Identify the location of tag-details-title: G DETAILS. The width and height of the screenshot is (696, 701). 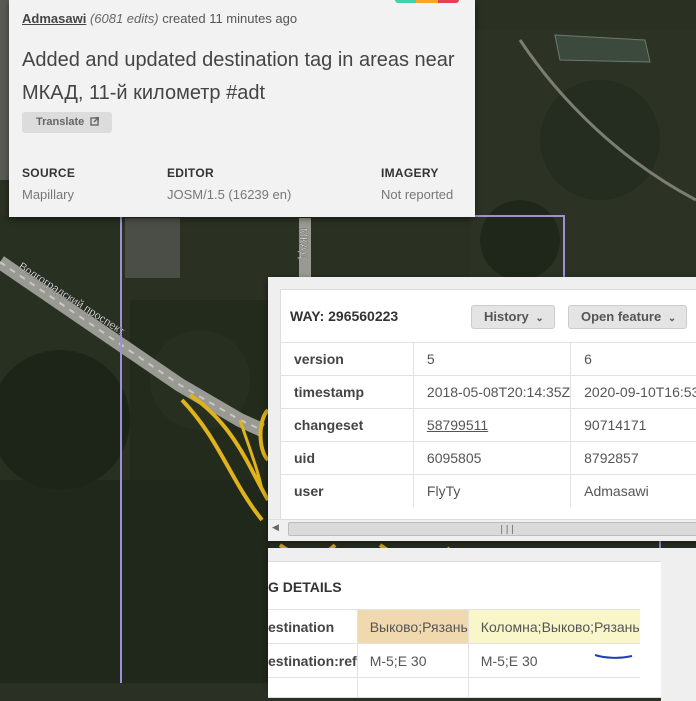
(305, 587).